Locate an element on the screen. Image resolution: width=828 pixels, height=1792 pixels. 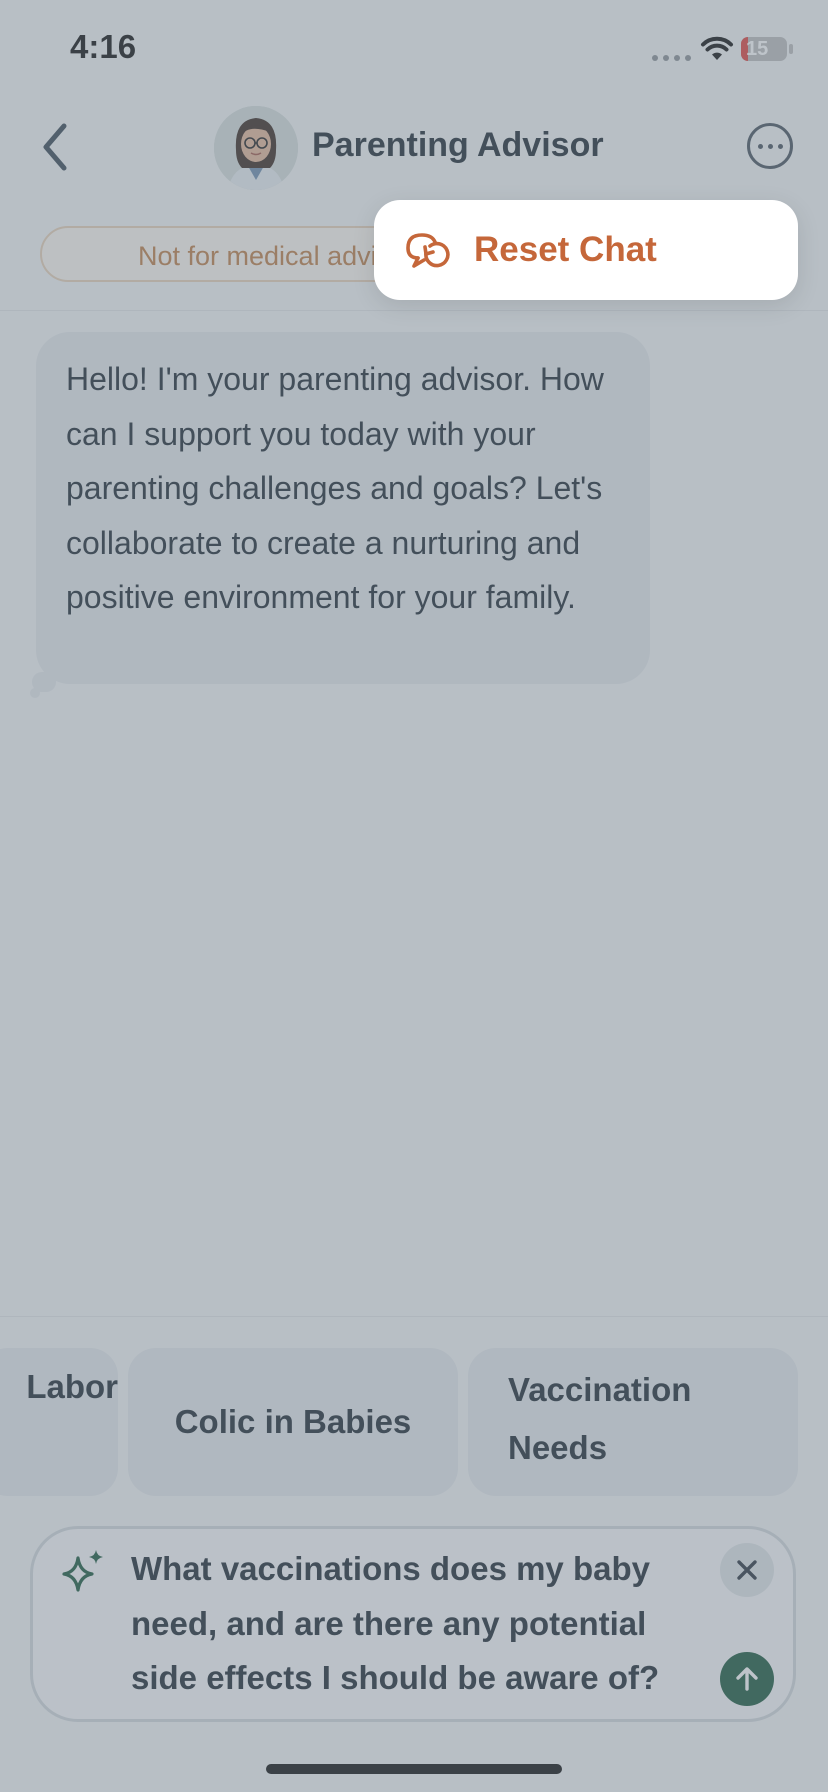
reset-chat-label: Reset Chat is located at coordinates (565, 249).